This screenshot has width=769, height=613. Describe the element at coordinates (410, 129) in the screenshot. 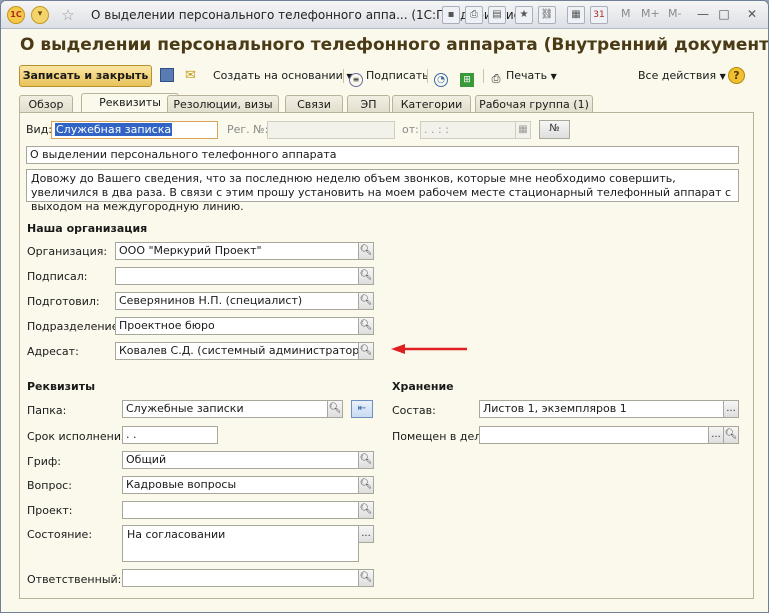

I see `date-from-label: от:` at that location.